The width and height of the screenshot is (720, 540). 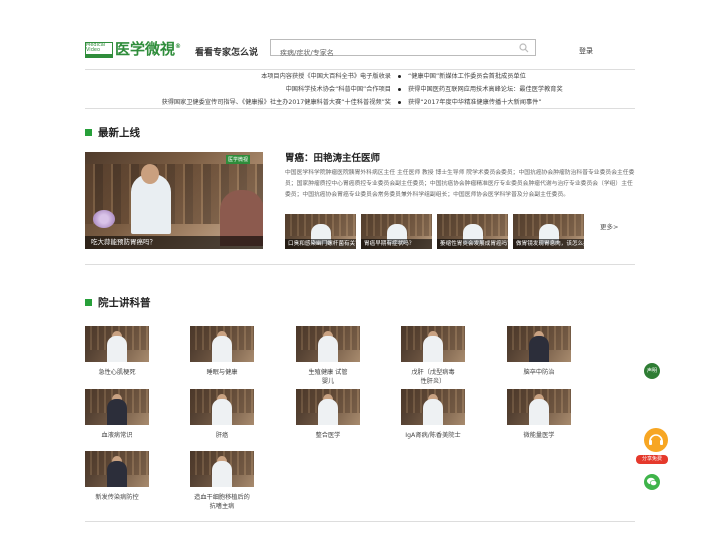 What do you see at coordinates (360, 34) in the screenshot?
I see `site-header: Medical Video 医学微視® 看看专家怎么说 登录` at bounding box center [360, 34].